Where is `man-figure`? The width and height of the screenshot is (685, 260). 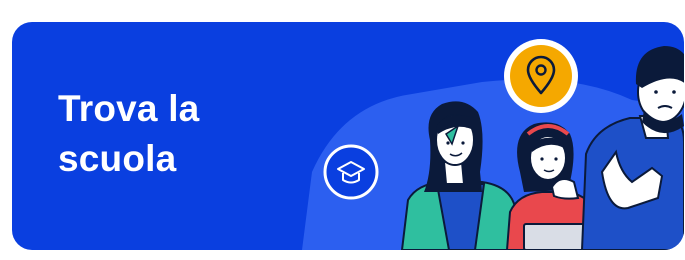 man-figure is located at coordinates (632, 148).